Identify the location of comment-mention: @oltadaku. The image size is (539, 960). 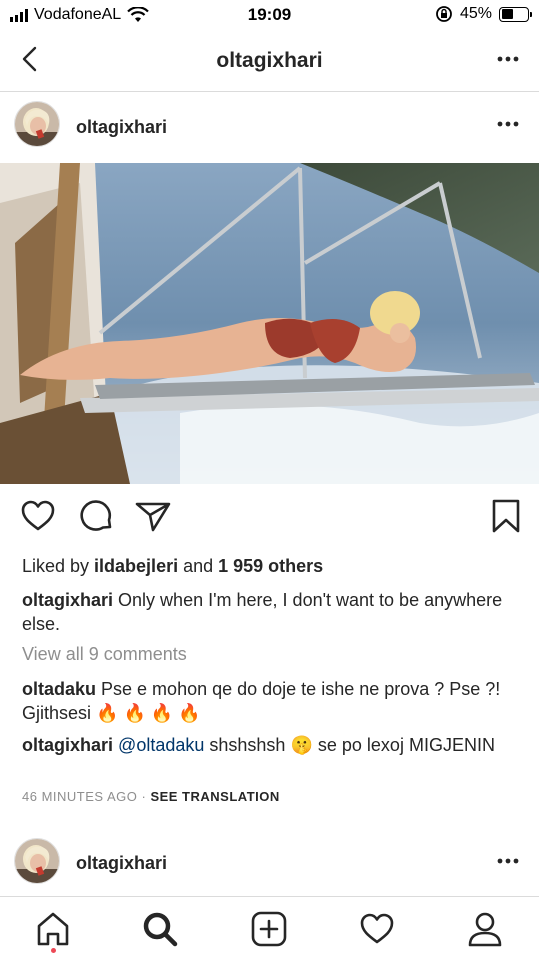
(161, 745).